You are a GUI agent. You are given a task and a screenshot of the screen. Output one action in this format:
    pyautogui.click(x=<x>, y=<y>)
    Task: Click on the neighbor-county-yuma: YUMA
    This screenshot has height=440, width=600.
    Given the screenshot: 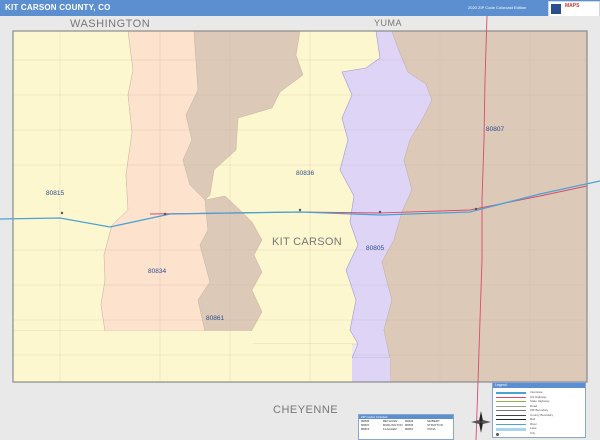 What is the action you would take?
    pyautogui.click(x=388, y=23)
    